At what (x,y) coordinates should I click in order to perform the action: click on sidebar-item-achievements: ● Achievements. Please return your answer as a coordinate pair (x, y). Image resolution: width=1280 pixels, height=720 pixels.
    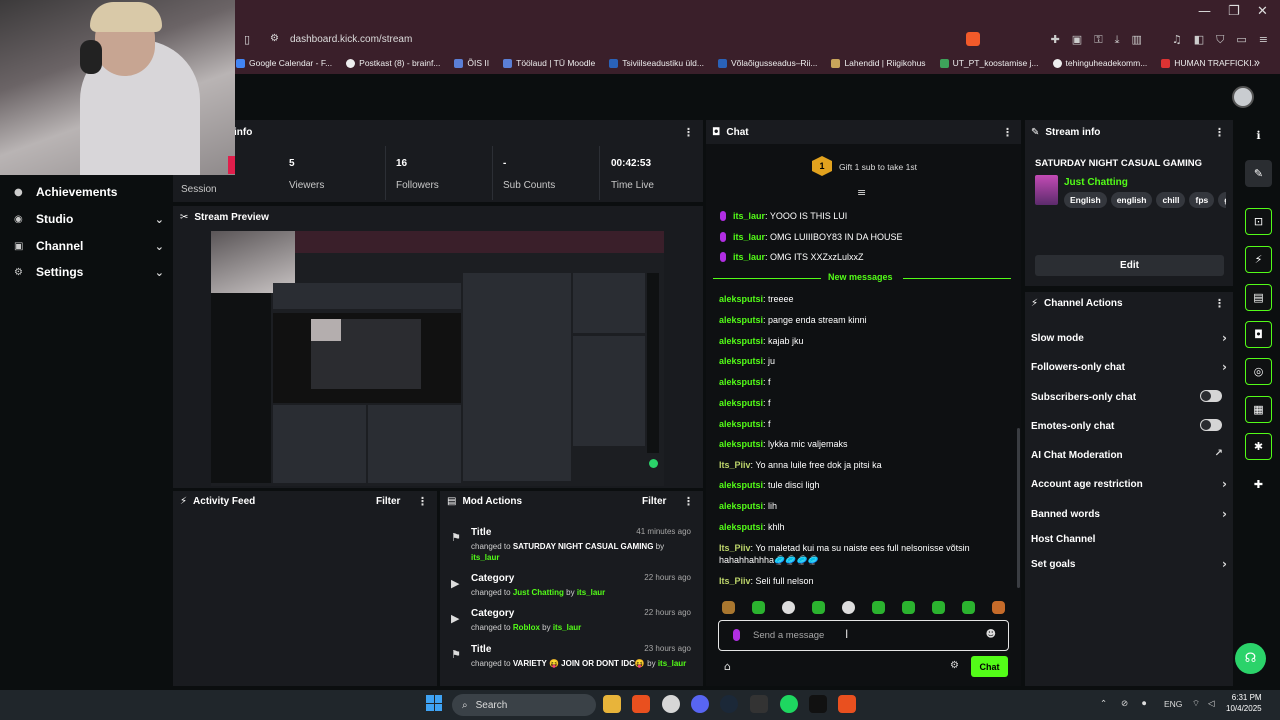
    Looking at the image, I should click on (89, 192).